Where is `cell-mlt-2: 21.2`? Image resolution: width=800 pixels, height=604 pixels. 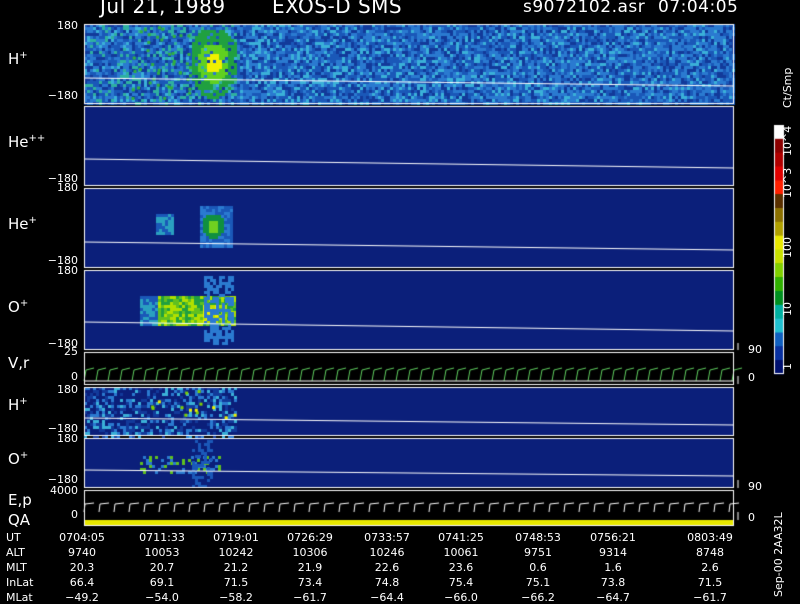
cell-mlt-2: 21.2 is located at coordinates (236, 567).